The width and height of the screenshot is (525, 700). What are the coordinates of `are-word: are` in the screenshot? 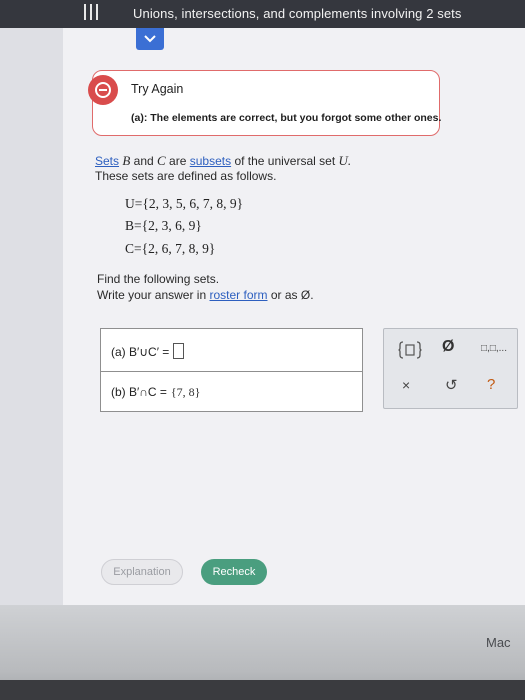 It's located at (178, 161).